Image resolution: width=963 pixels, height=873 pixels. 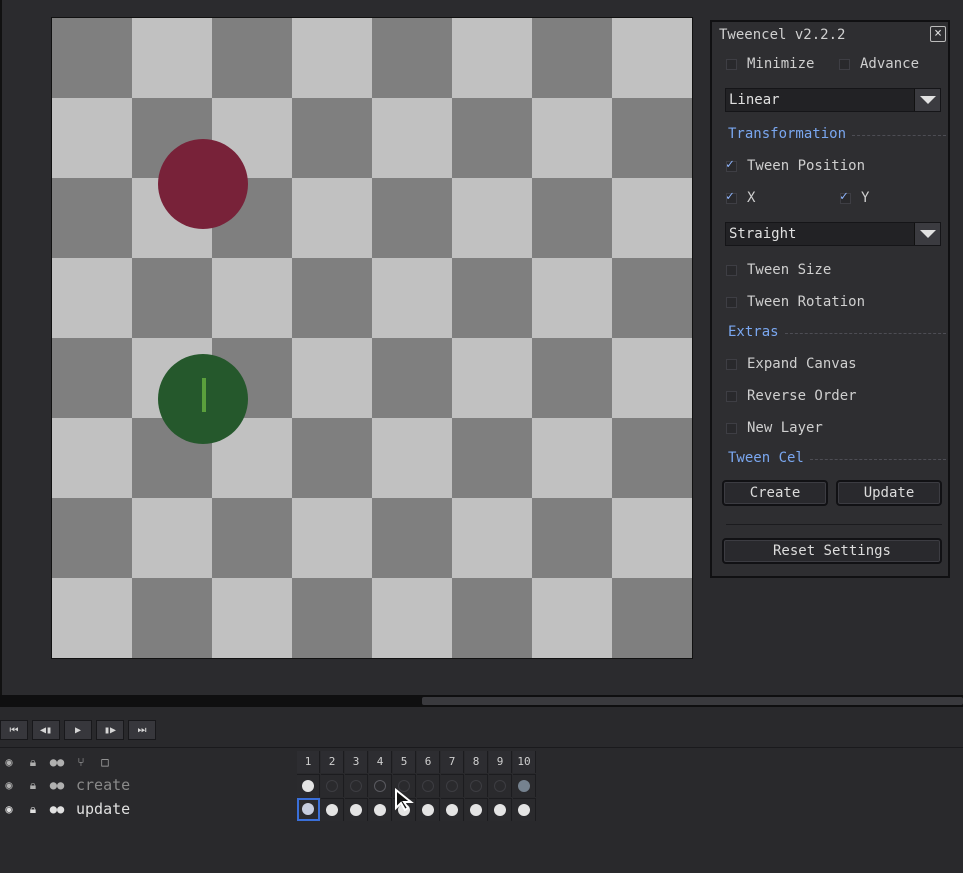 What do you see at coordinates (148, 809) in the screenshot?
I see `layer-row-update: ◉ 🔒︎ ●● update` at bounding box center [148, 809].